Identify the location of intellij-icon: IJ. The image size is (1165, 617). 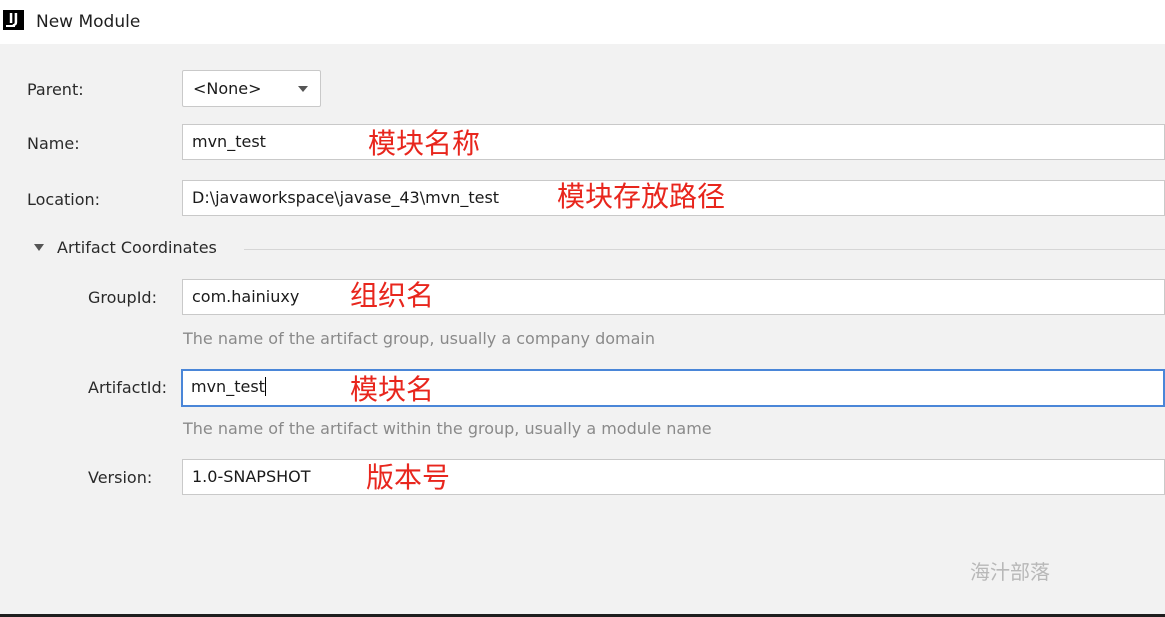
(13, 20).